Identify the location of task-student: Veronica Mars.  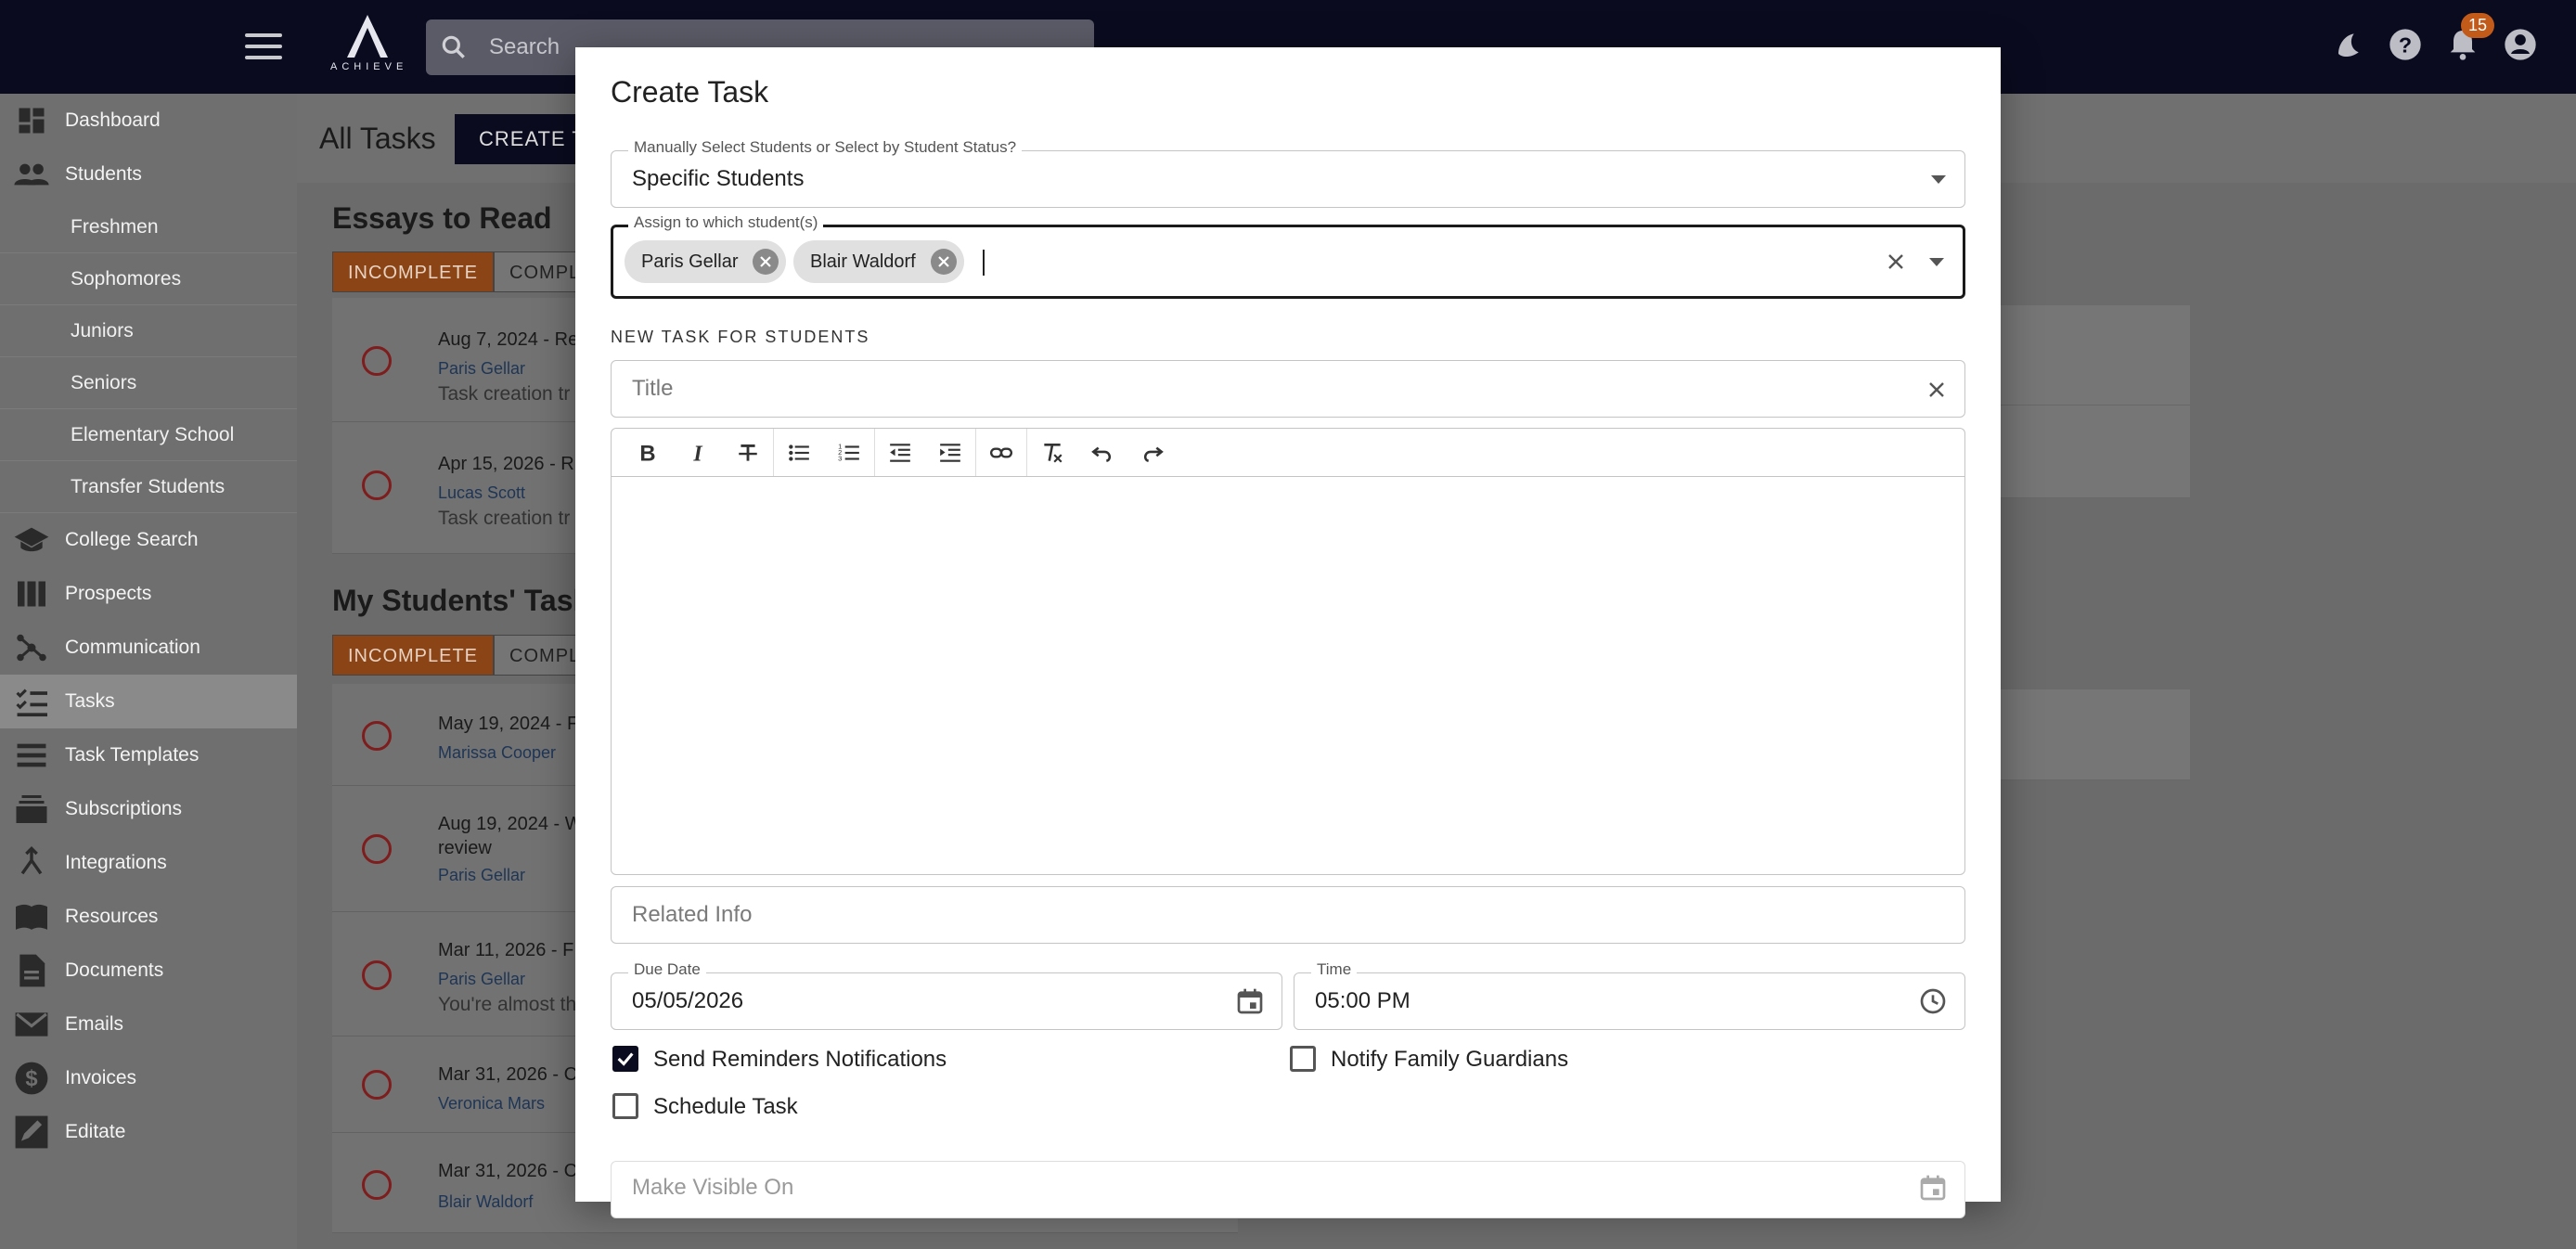
(491, 1104).